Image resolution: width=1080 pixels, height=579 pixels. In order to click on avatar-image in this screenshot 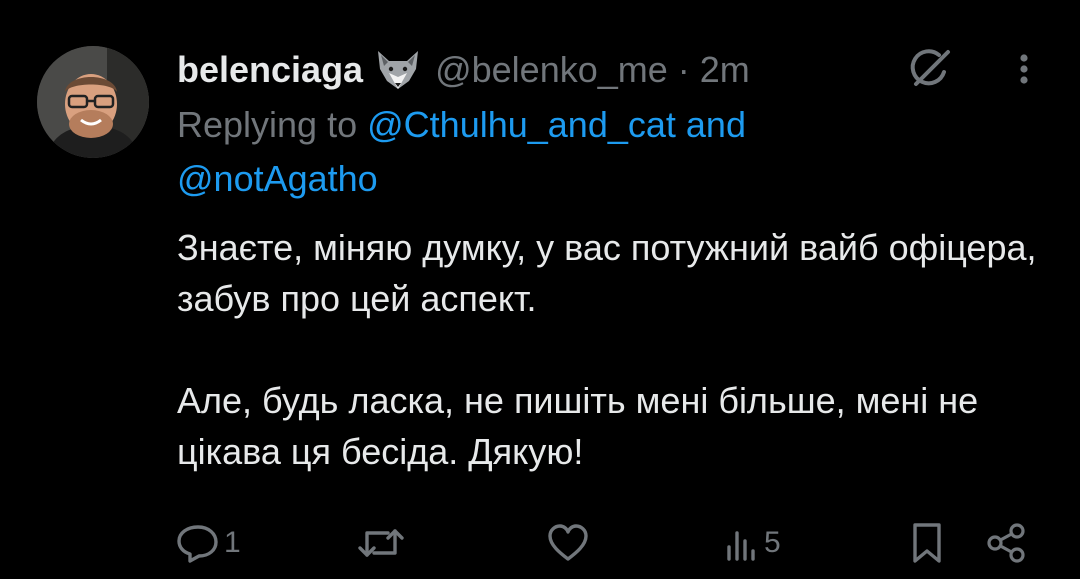, I will do `click(93, 102)`.